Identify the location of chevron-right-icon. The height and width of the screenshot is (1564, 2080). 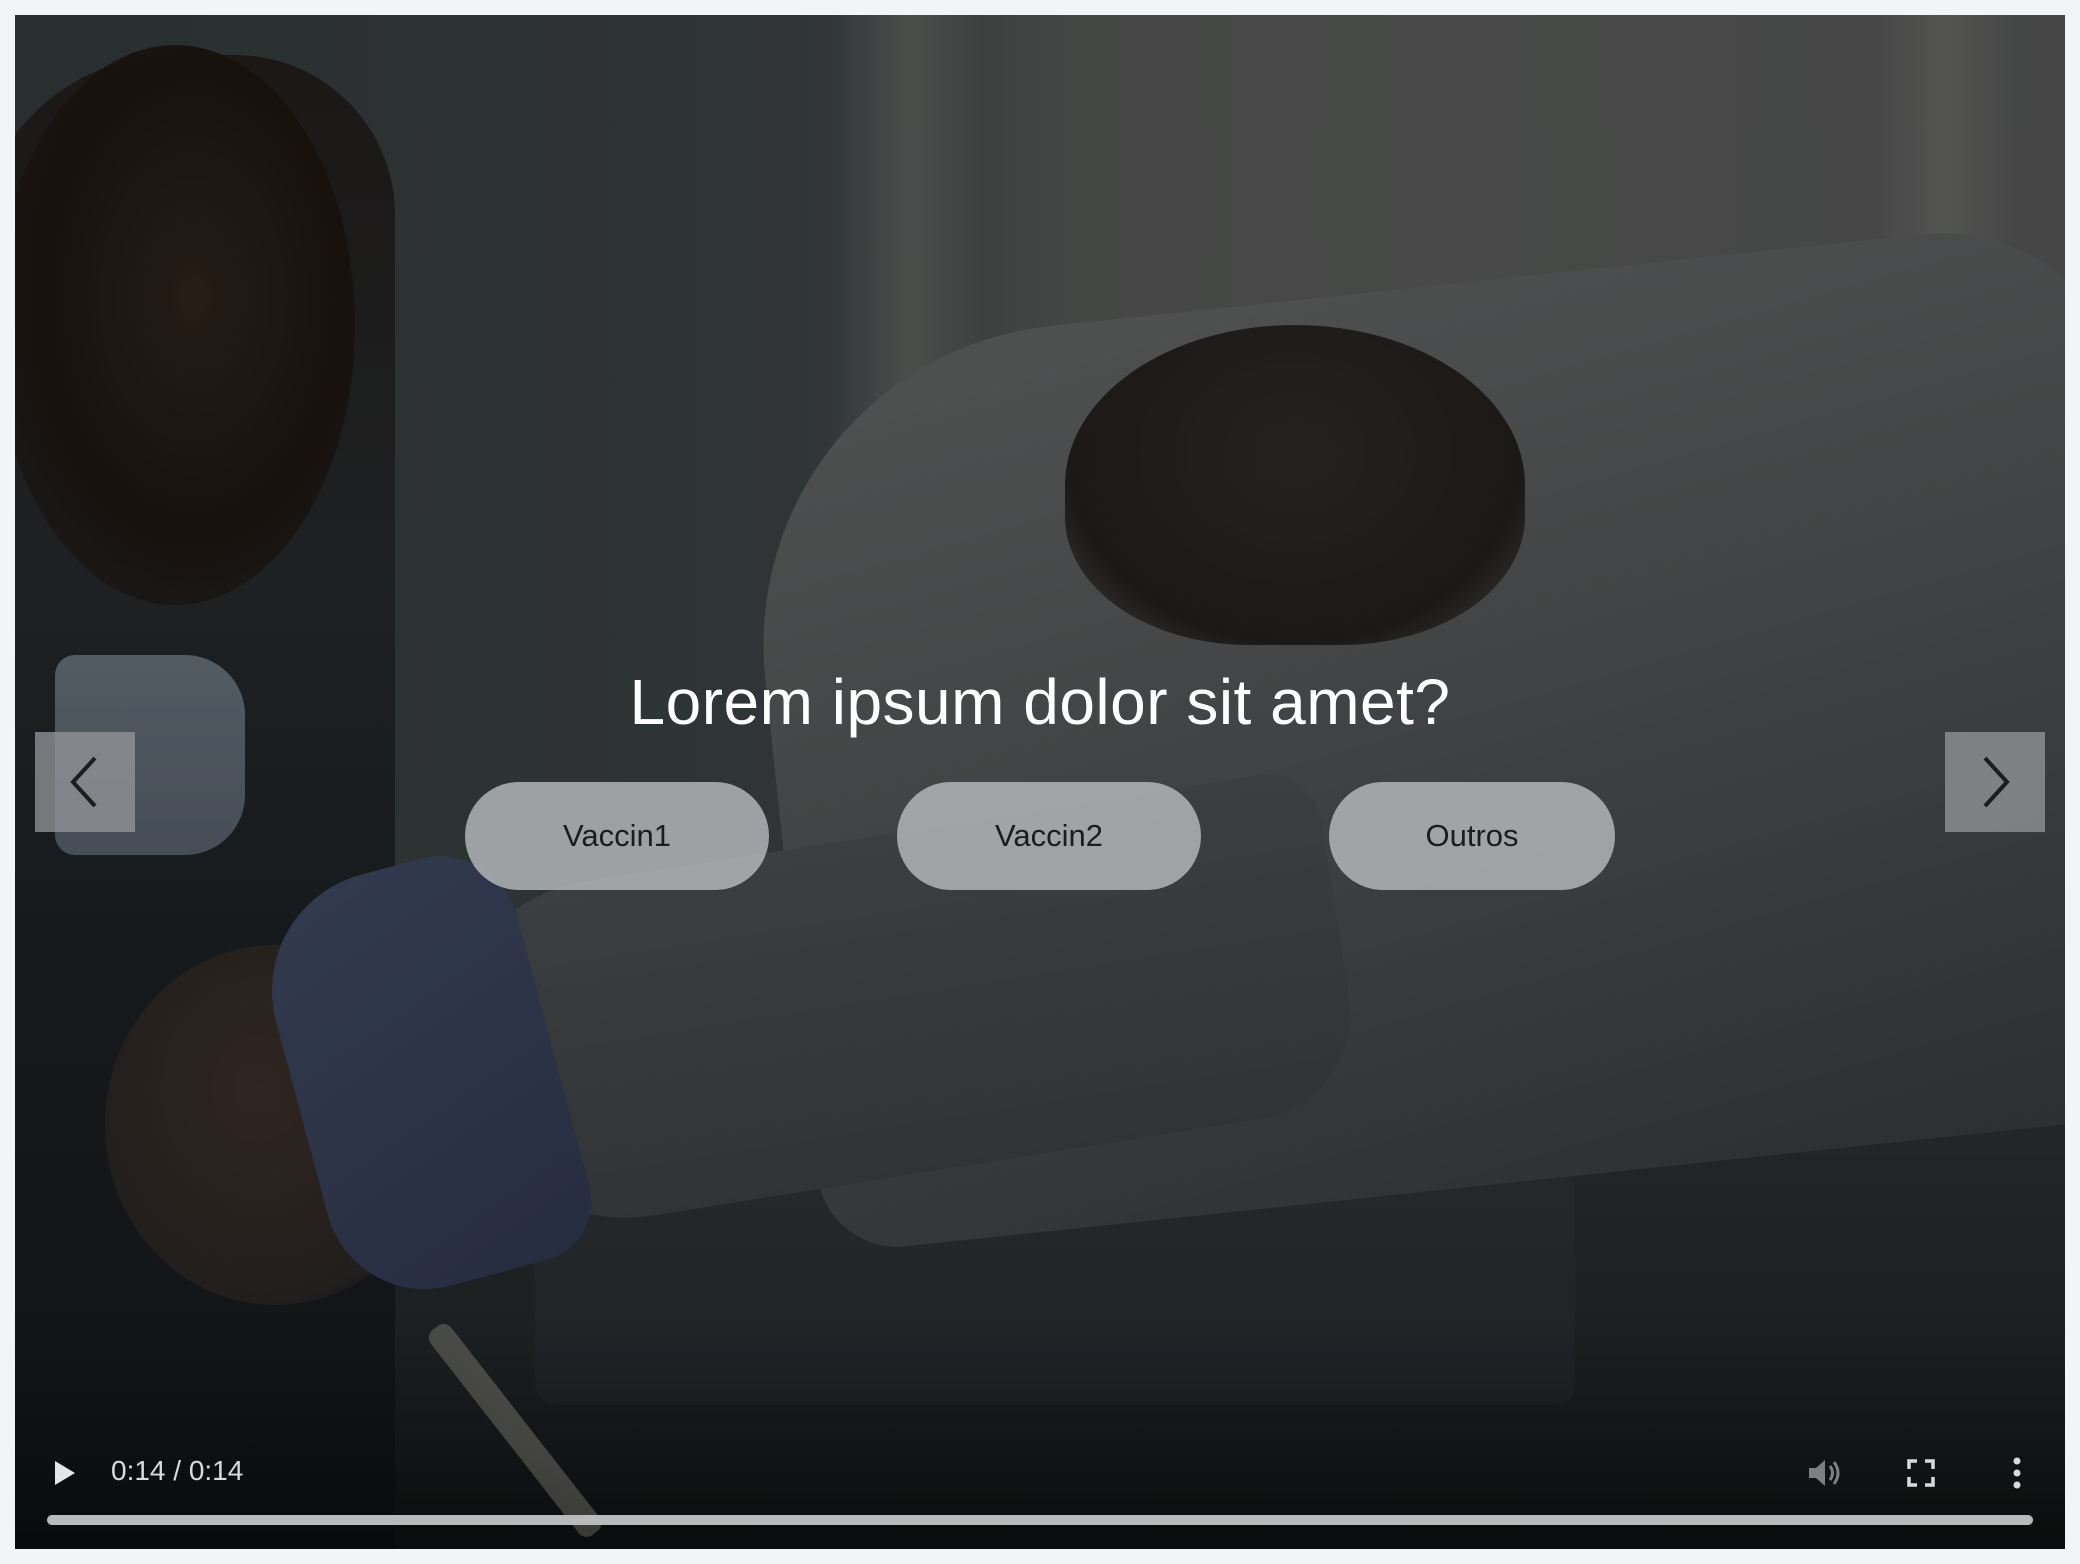
(1996, 782).